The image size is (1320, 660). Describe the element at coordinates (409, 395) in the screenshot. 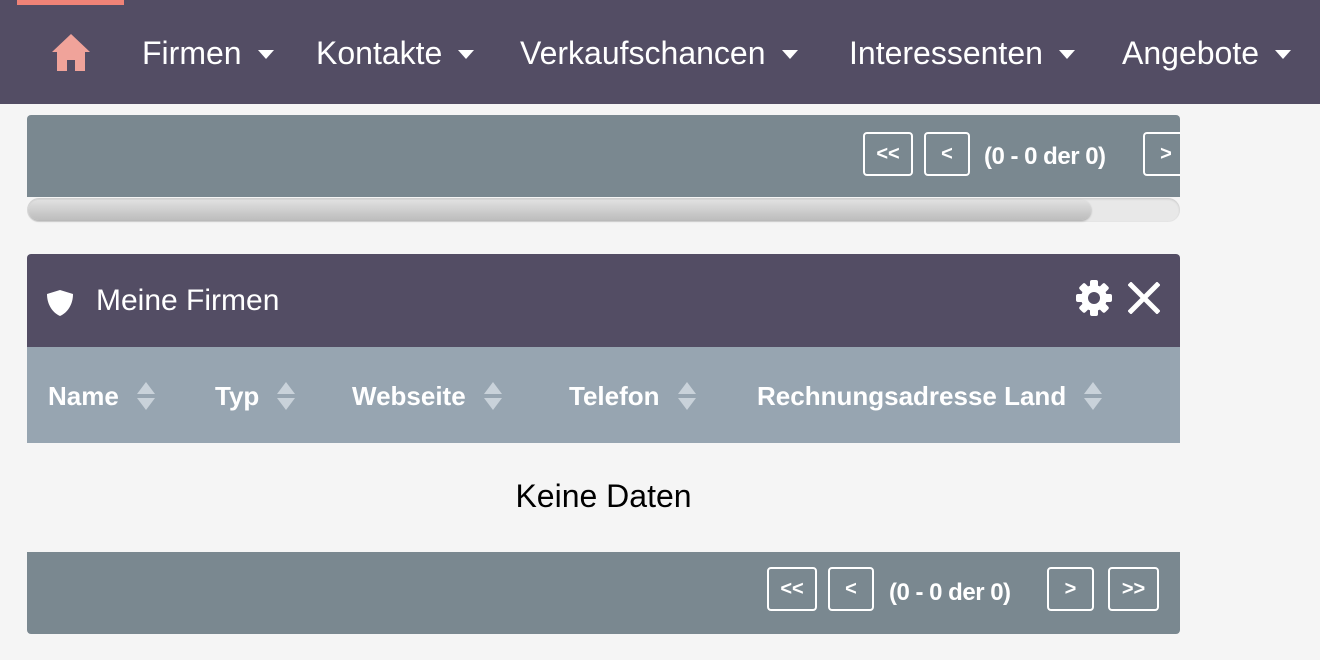

I see `column-header-label: Webseite` at that location.